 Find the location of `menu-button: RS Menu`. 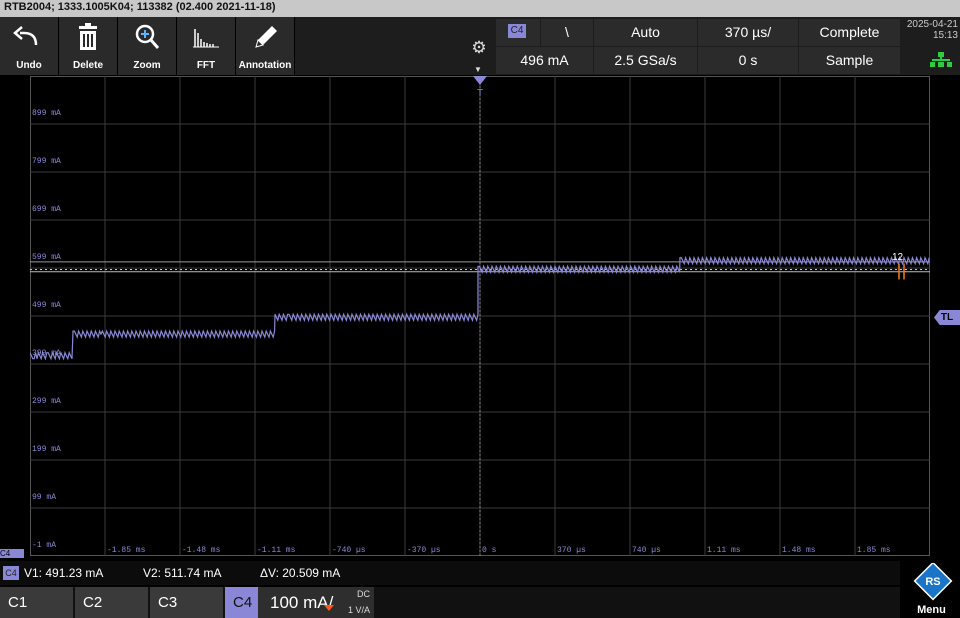

menu-button: RS Menu is located at coordinates (931, 590).